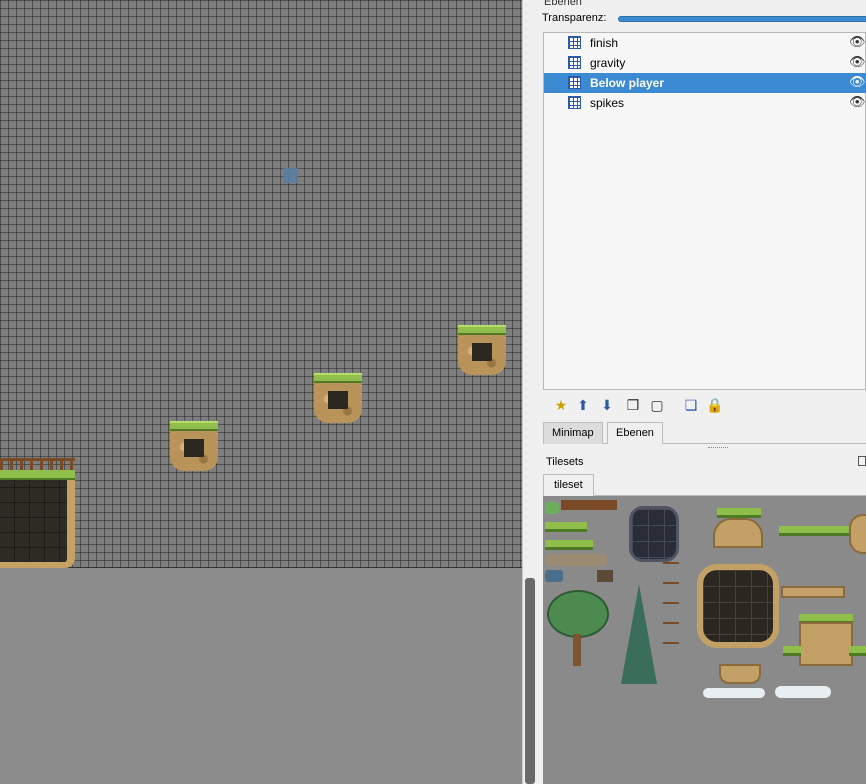  Describe the element at coordinates (704, 485) in the screenshot. I see `tileset-tab-bar: tileset` at that location.